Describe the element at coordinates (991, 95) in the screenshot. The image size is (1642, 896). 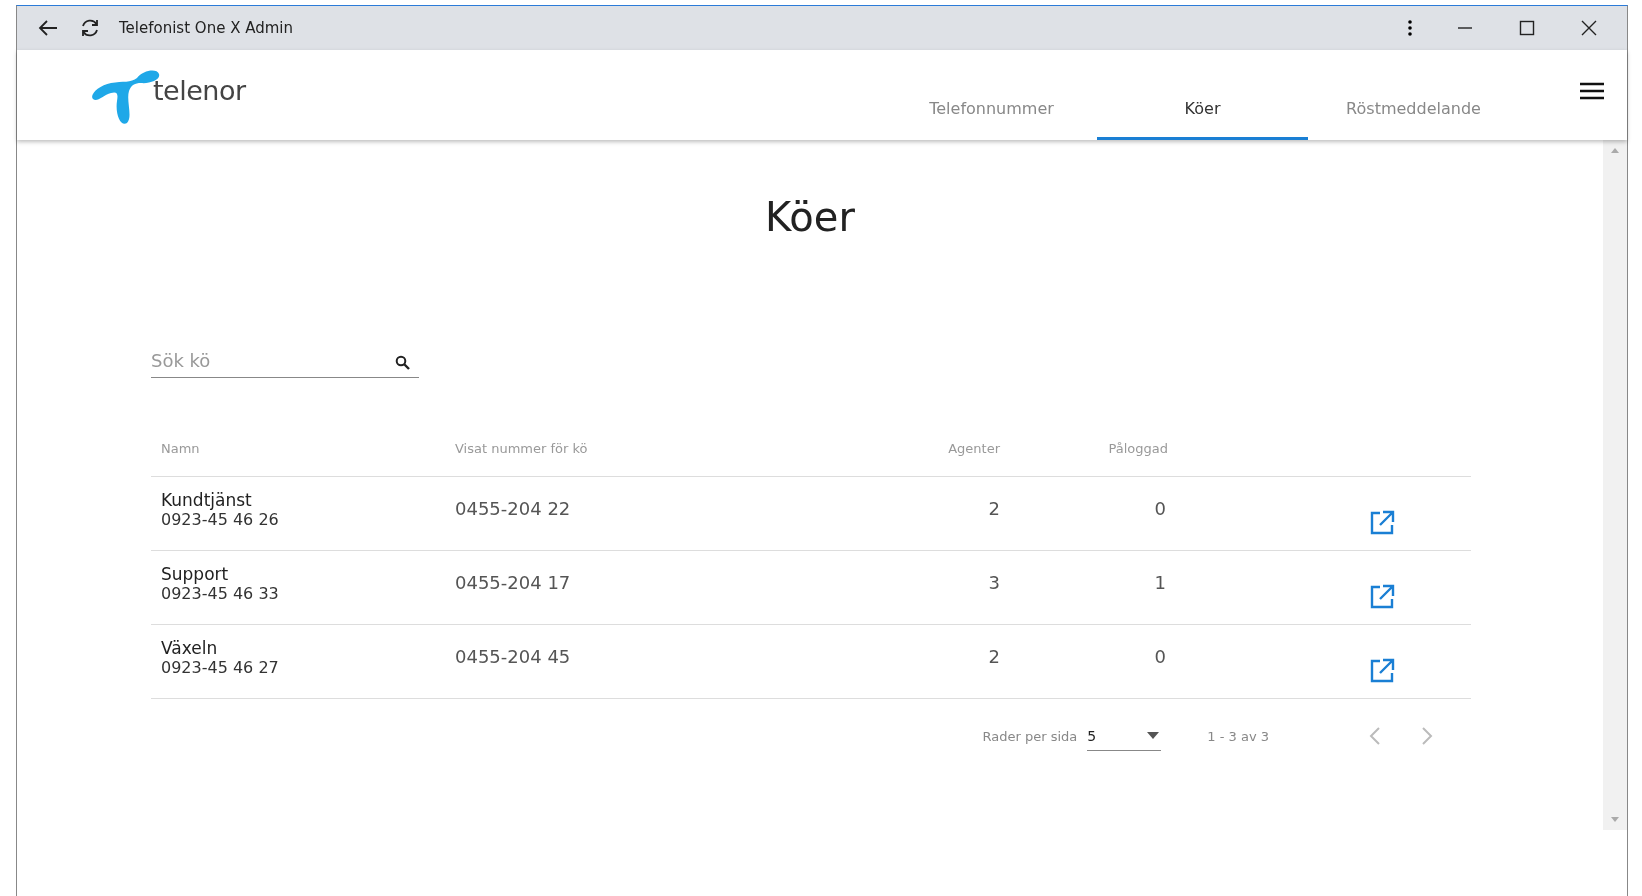
I see `nav-tab: Telefonnummer` at that location.